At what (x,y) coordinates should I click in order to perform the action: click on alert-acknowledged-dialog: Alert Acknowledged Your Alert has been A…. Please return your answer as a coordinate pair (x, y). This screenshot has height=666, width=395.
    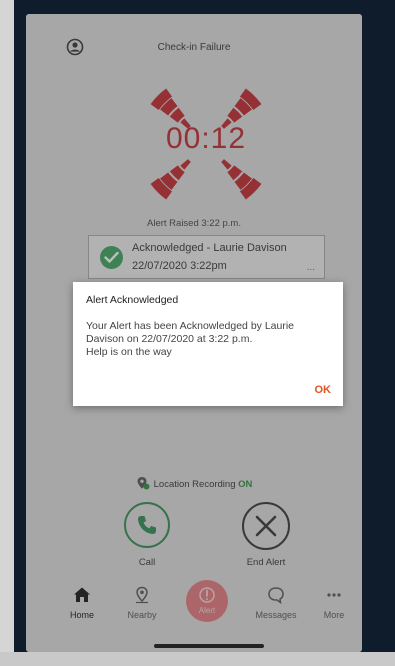
    Looking at the image, I should click on (208, 344).